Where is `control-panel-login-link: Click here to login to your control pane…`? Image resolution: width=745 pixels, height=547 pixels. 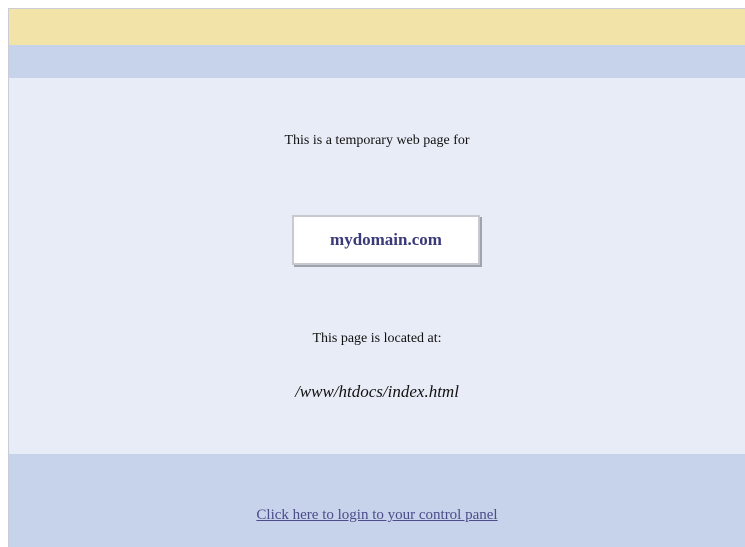 control-panel-login-link: Click here to login to your control pane… is located at coordinates (377, 515).